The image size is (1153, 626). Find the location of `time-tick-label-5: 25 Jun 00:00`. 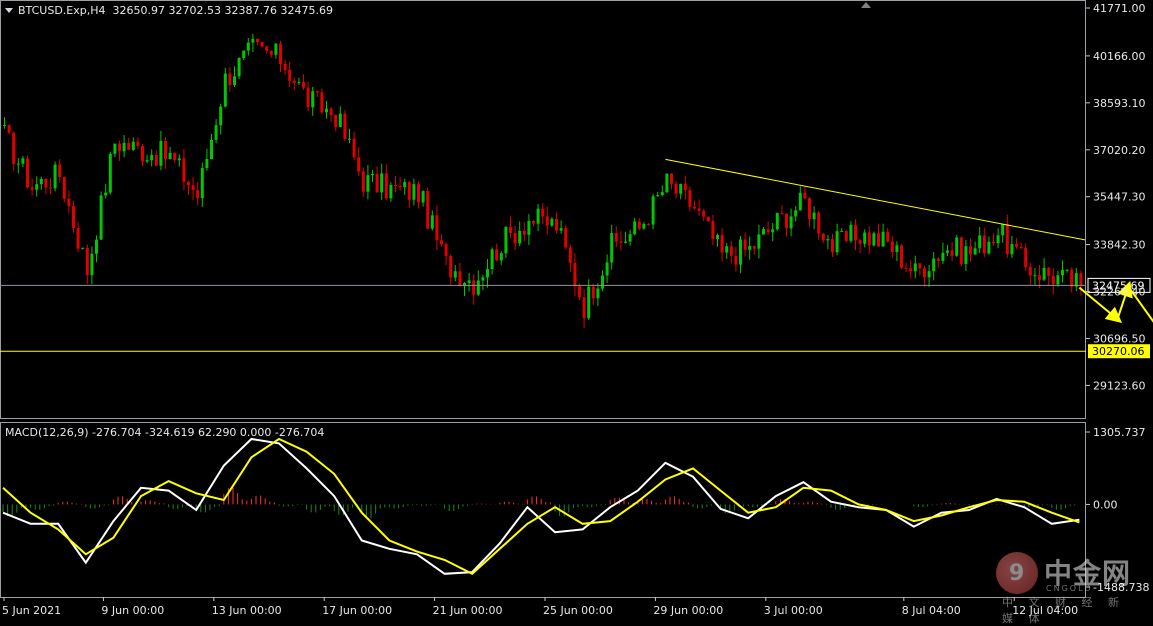

time-tick-label-5: 25 Jun 00:00 is located at coordinates (578, 610).